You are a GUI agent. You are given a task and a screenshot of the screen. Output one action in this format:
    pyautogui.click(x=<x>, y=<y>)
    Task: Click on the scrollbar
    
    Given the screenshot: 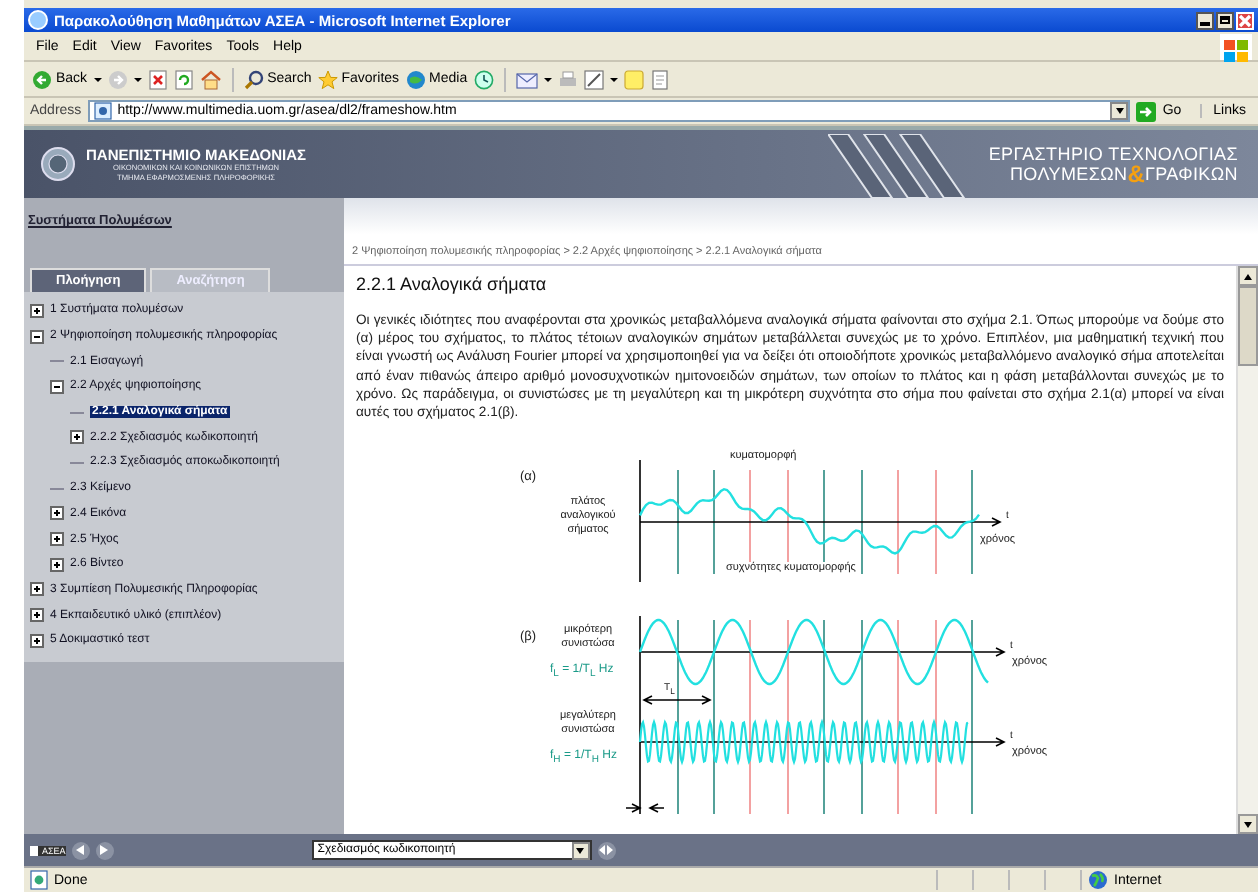 What is the action you would take?
    pyautogui.click(x=1247, y=550)
    